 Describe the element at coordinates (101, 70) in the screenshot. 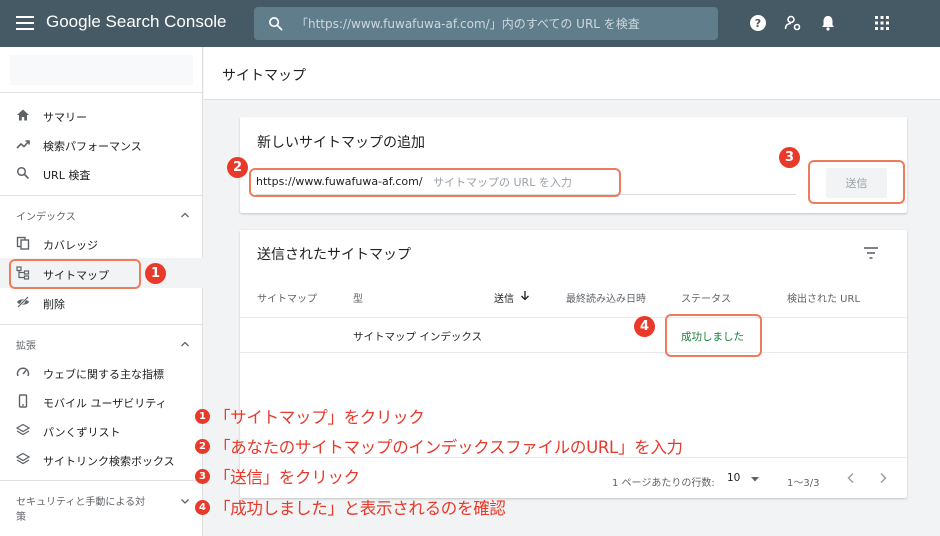

I see `property-selector` at that location.